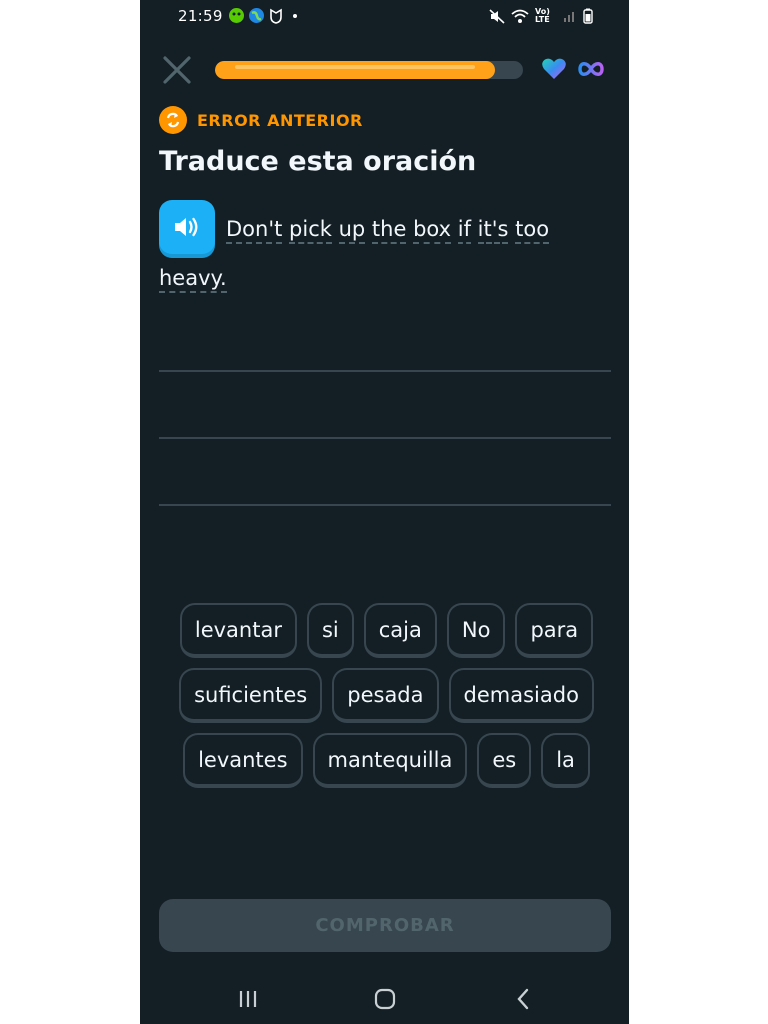 Image resolution: width=768 pixels, height=1024 pixels. I want to click on close-icon, so click(177, 70).